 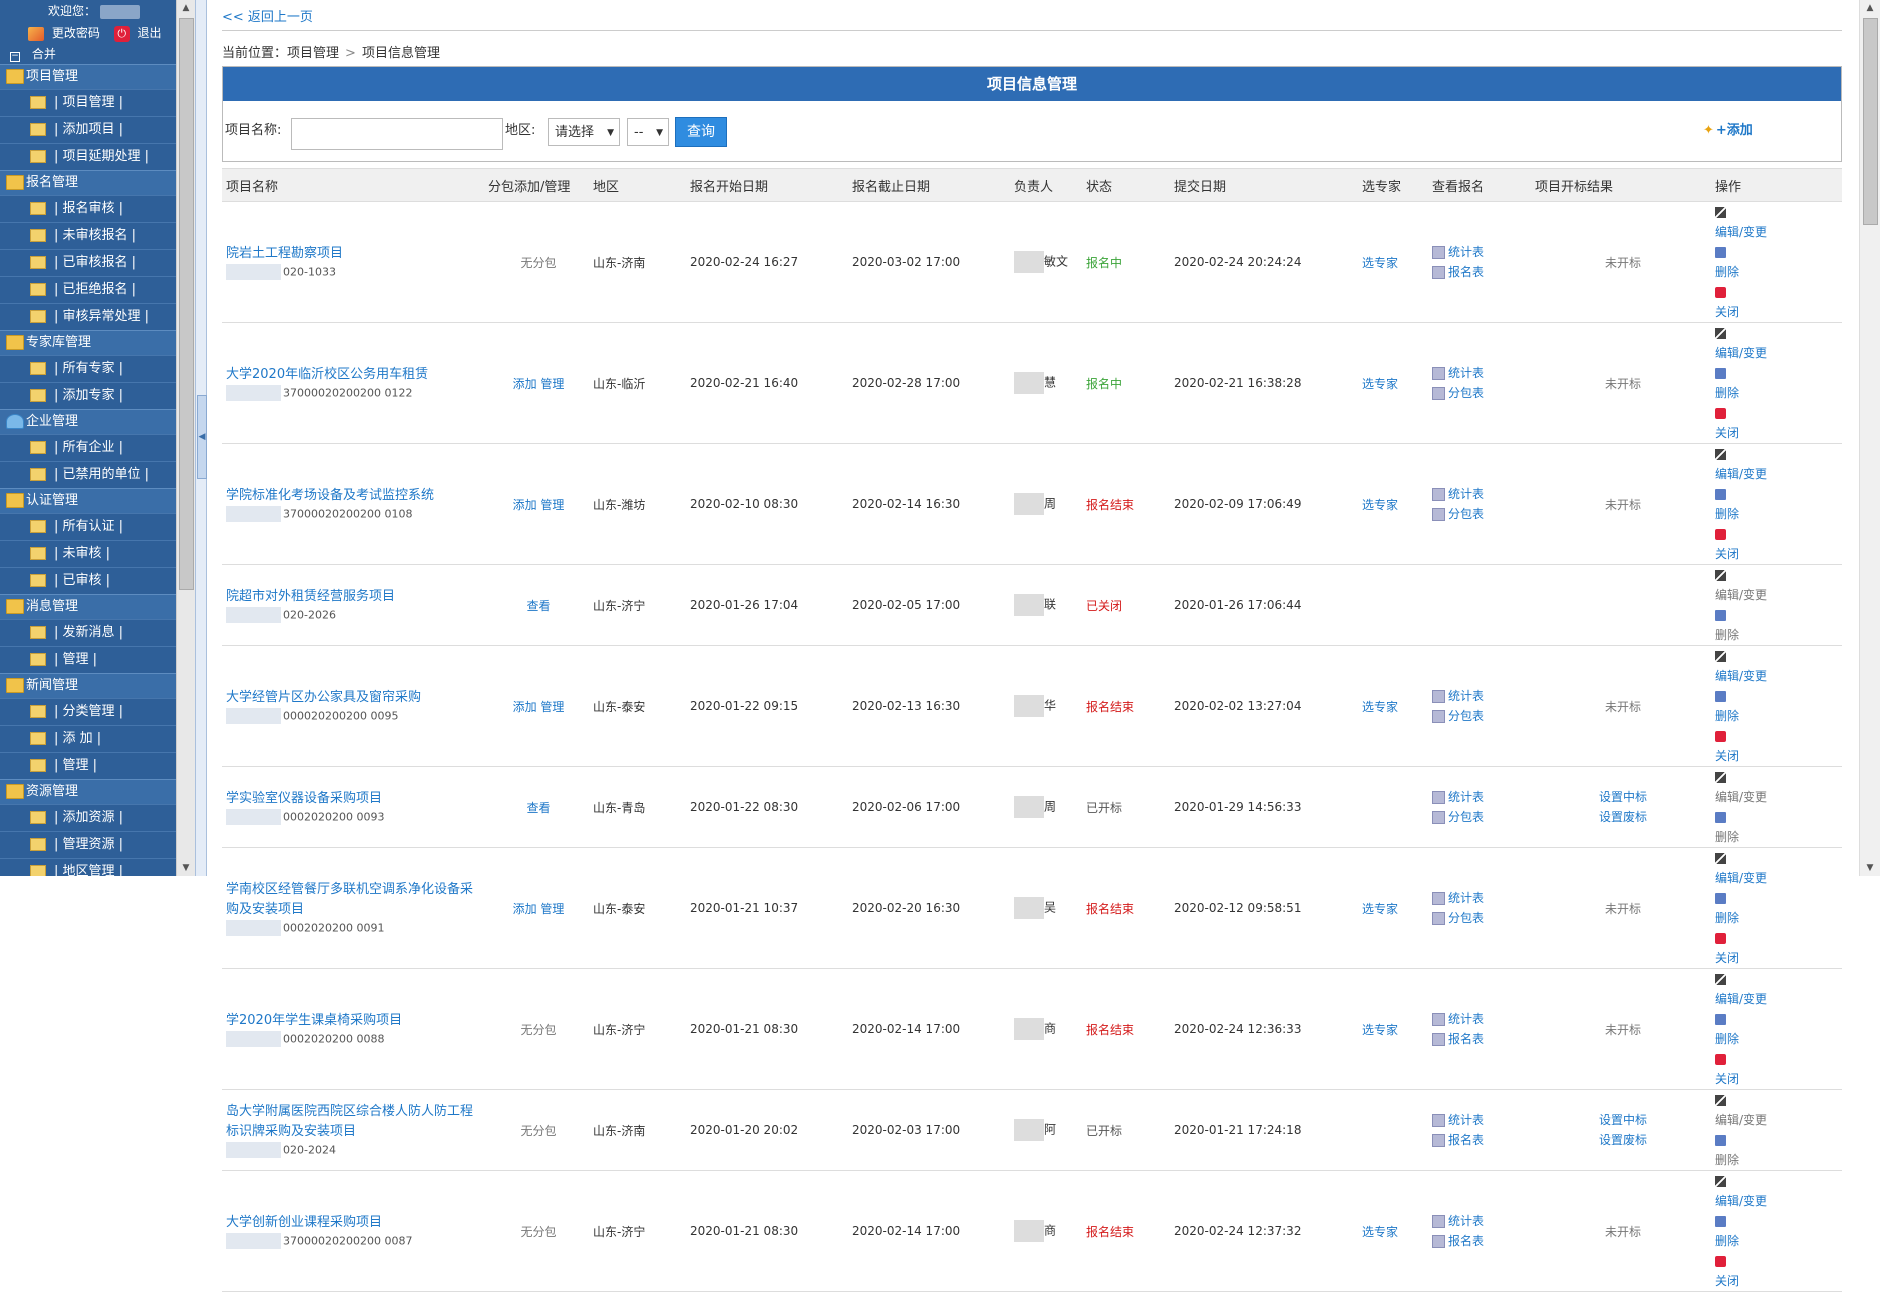 What do you see at coordinates (88, 526) in the screenshot?
I see `sidebar-item-label: | 所有认证 |` at bounding box center [88, 526].